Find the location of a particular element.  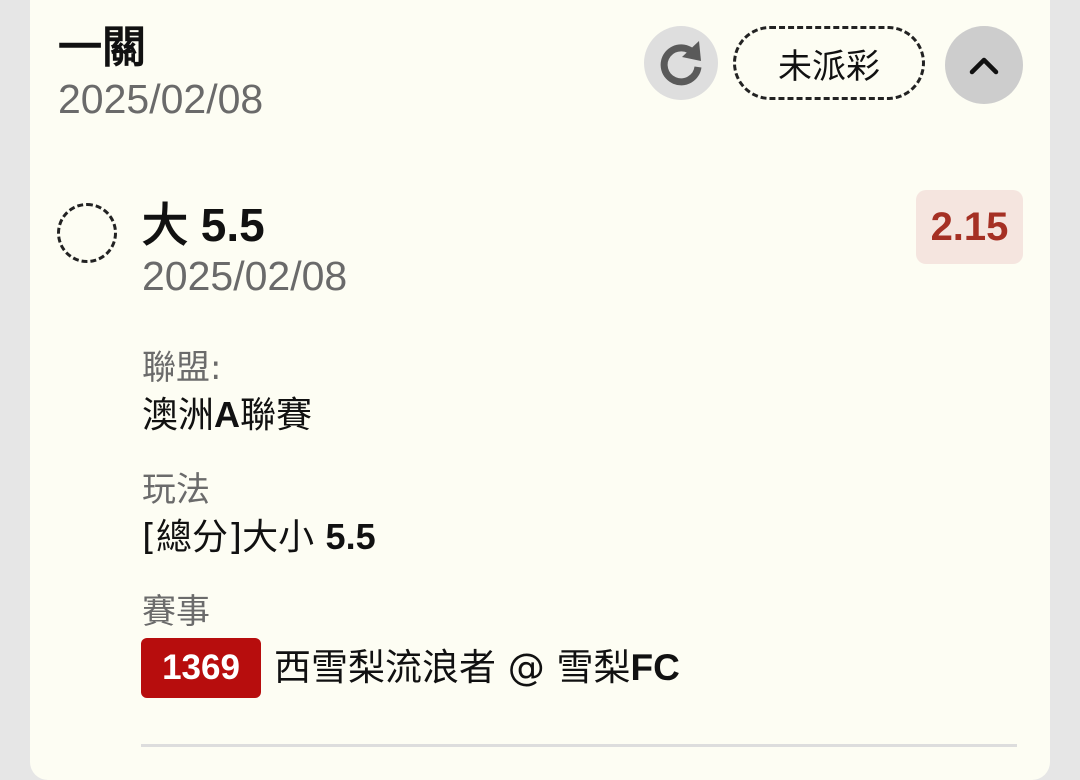

ticket-title: 一關 is located at coordinates (102, 47).